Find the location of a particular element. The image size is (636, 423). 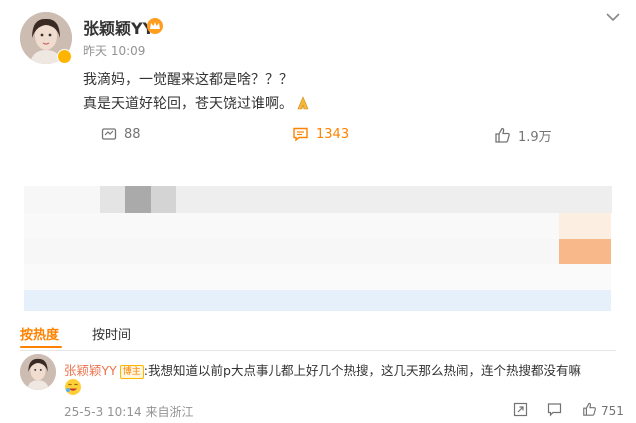

comment-icon is located at coordinates (300, 134).